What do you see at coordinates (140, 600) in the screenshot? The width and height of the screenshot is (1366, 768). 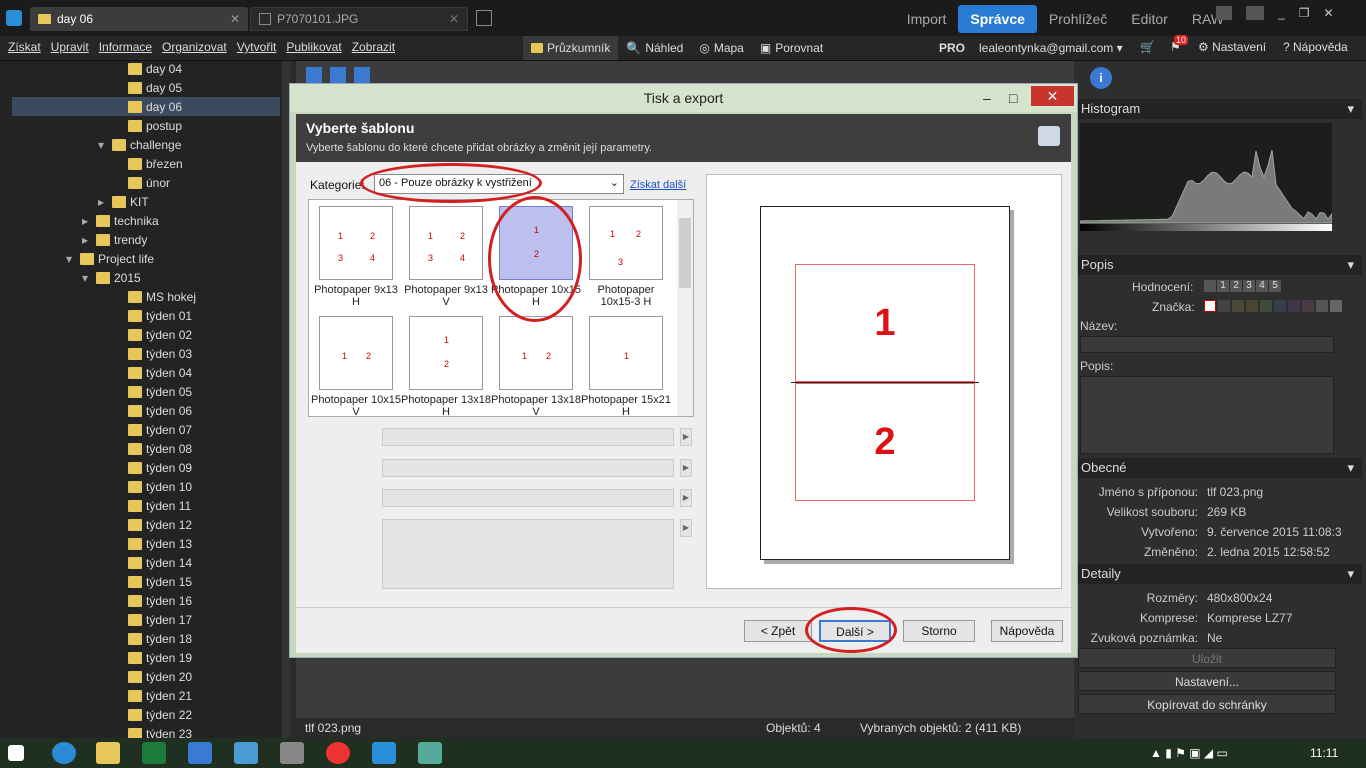 I see `tree-item: týden 16` at bounding box center [140, 600].